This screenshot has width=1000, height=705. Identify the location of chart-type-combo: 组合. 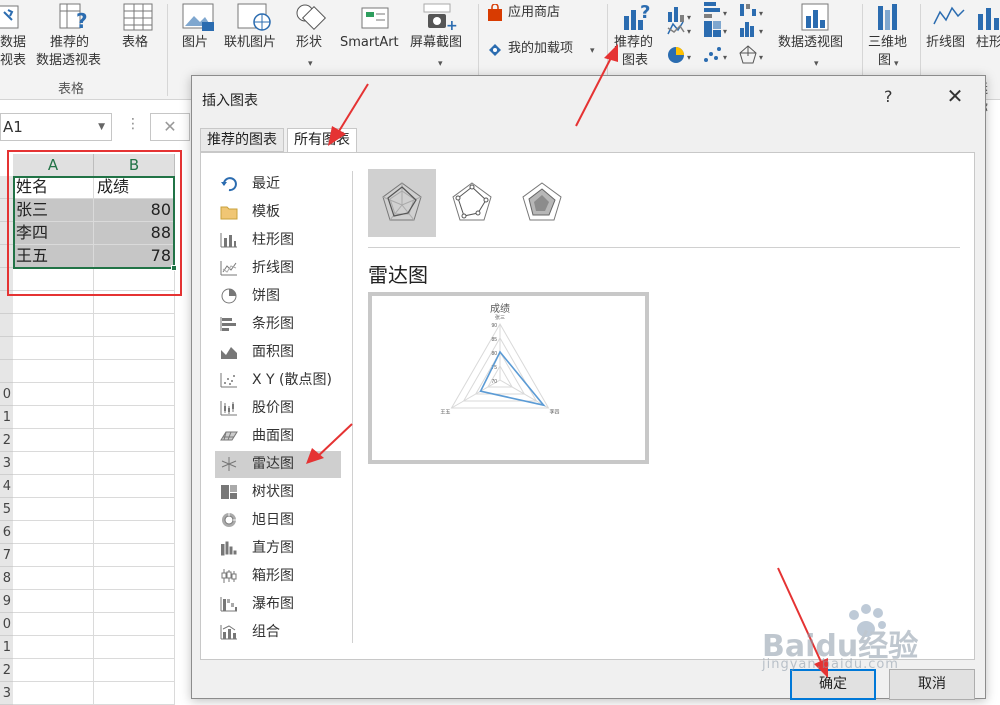
(278, 632).